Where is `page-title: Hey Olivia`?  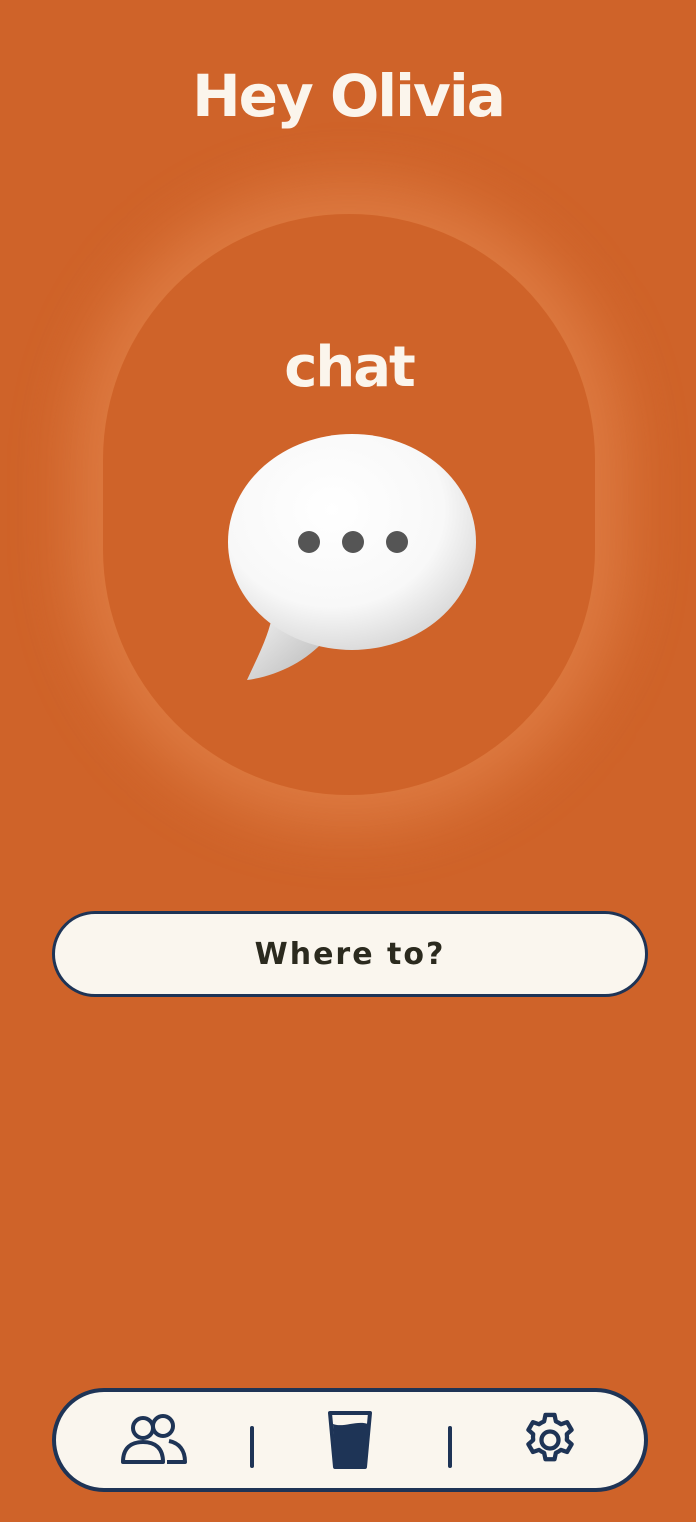
page-title: Hey Olivia is located at coordinates (349, 96).